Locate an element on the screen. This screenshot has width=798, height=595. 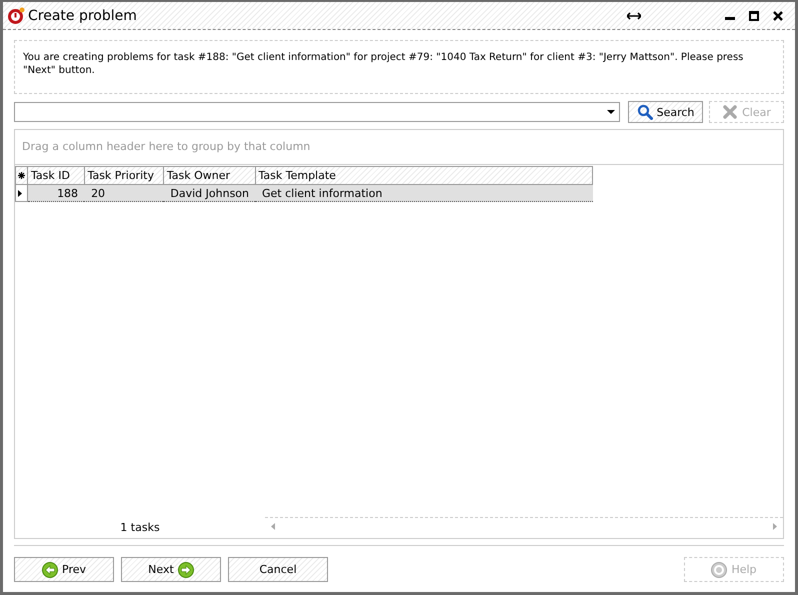
asterisk-icon is located at coordinates (21, 175).